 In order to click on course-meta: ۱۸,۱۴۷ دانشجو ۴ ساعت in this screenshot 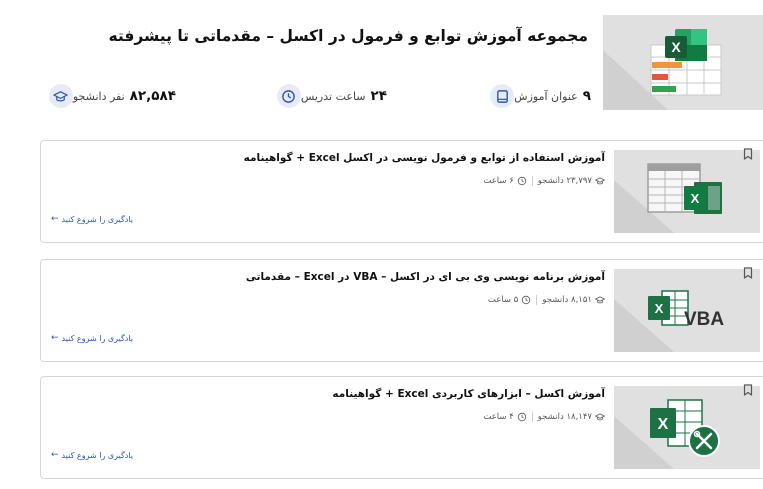, I will do `click(544, 417)`.